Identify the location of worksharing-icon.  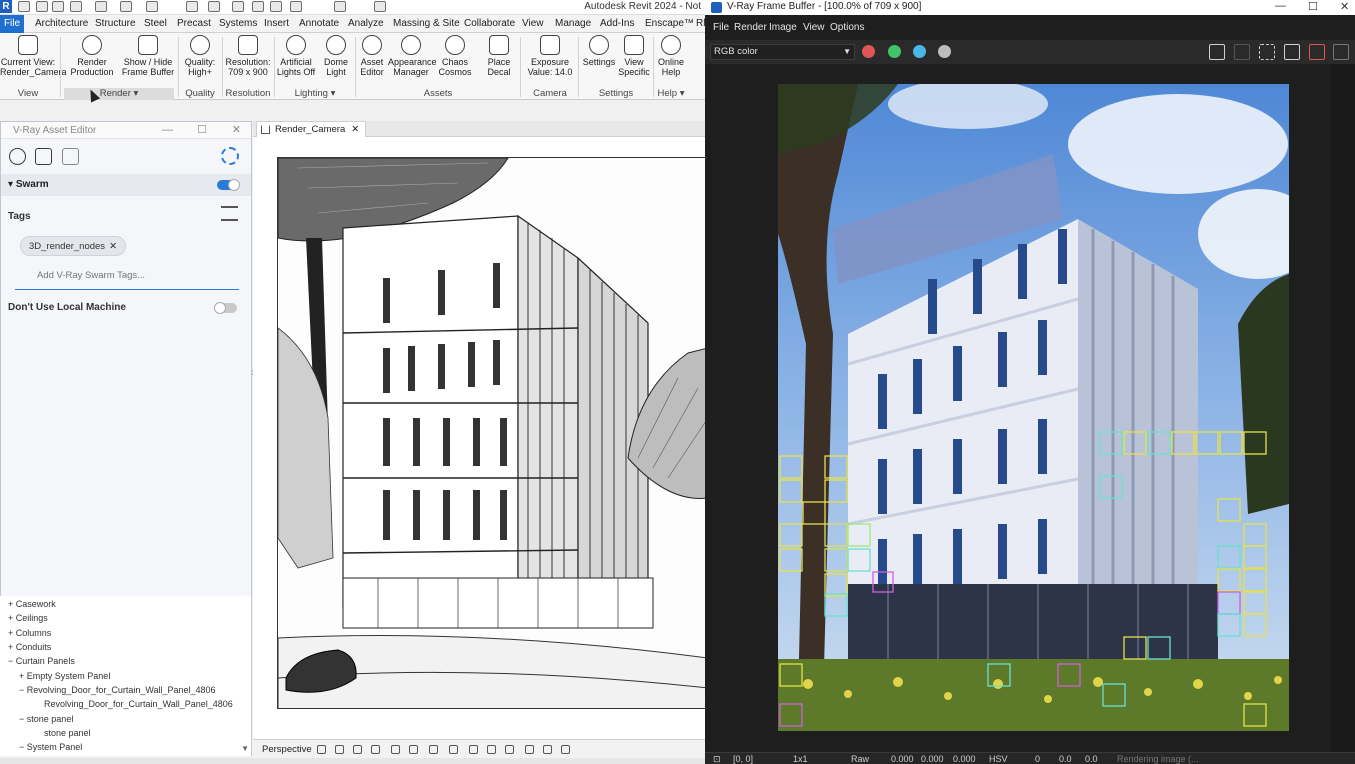
(529, 749).